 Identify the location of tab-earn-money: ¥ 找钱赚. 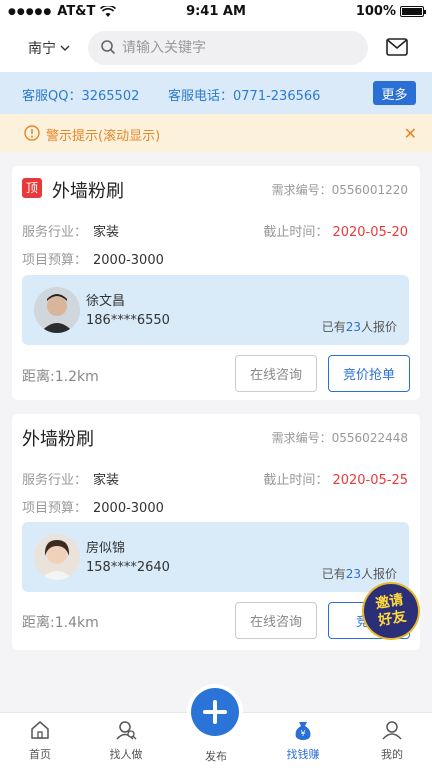
(303, 740).